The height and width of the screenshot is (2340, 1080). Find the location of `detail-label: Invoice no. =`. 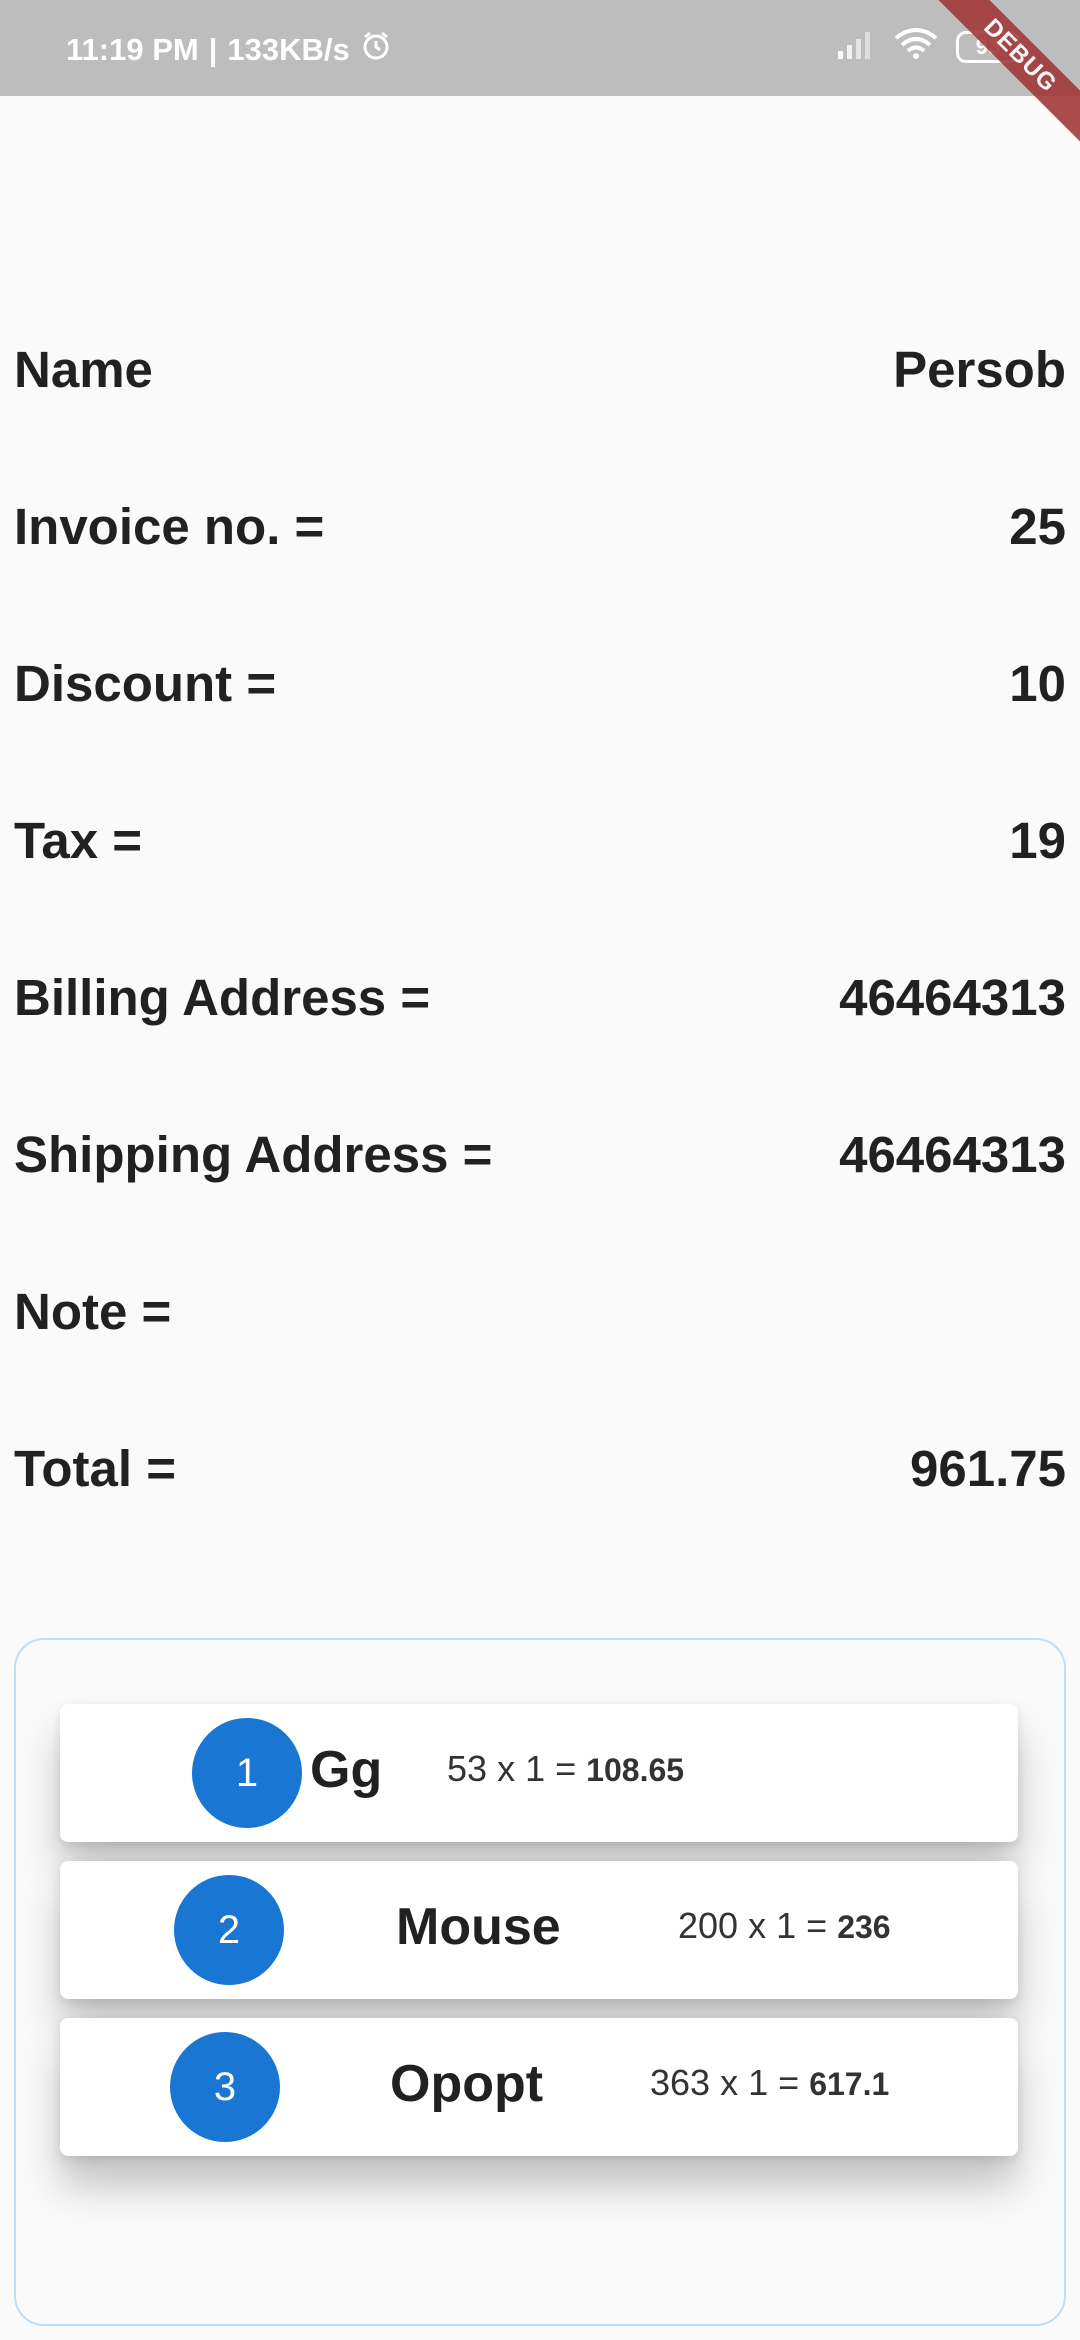

detail-label: Invoice no. = is located at coordinates (169, 526).